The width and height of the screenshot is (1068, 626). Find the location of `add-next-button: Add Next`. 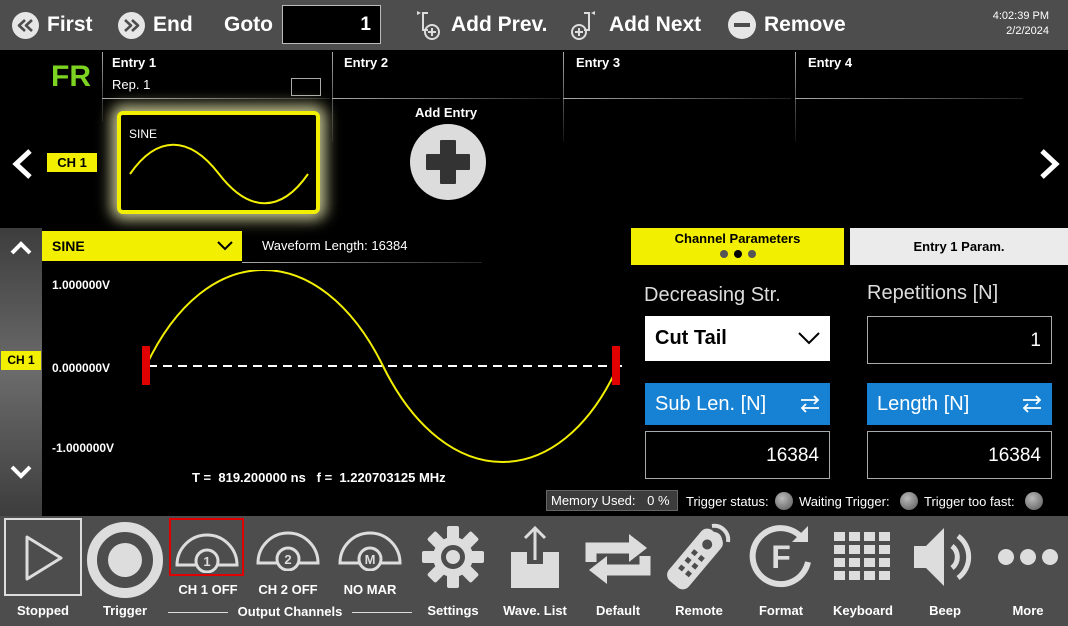

add-next-button: Add Next is located at coordinates (635, 25).